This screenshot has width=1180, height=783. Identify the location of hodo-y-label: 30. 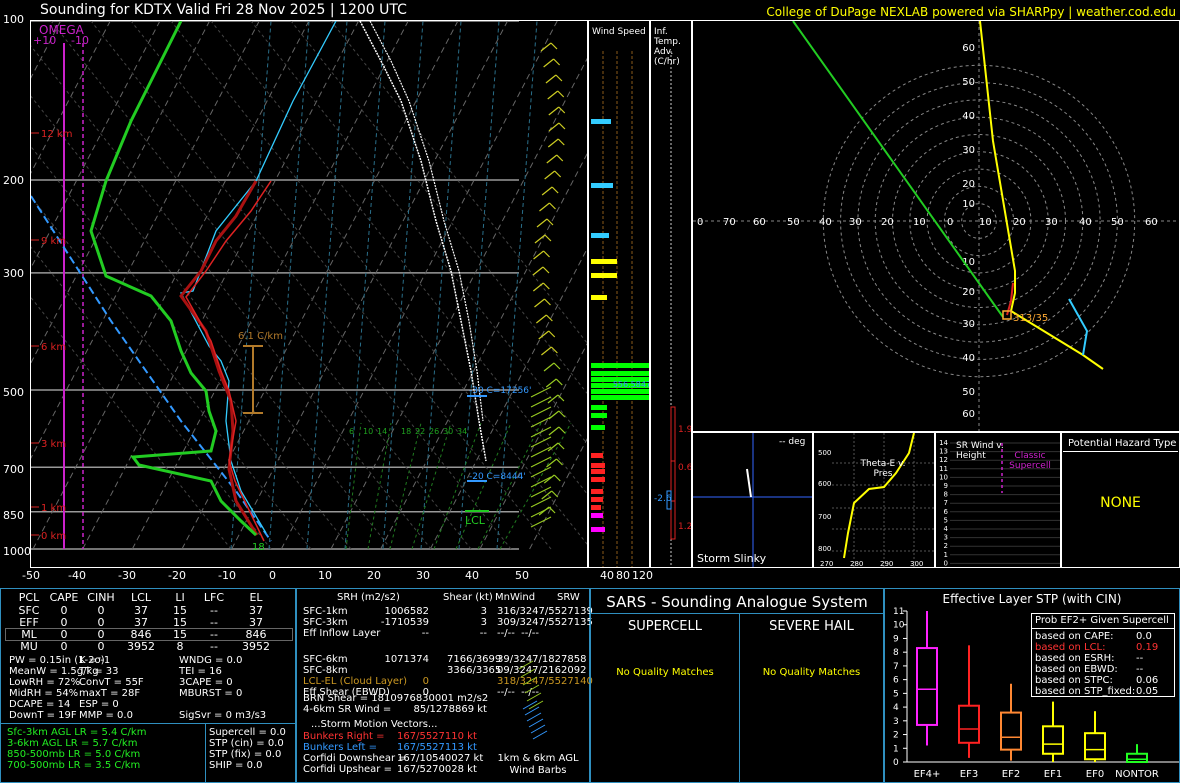
(968, 324).